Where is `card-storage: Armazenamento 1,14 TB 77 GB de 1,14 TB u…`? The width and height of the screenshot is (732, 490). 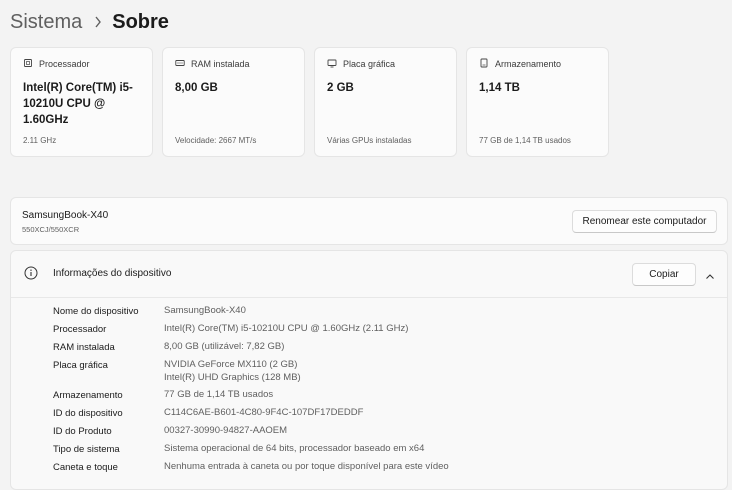
card-storage: Armazenamento 1,14 TB 77 GB de 1,14 TB u… is located at coordinates (537, 102).